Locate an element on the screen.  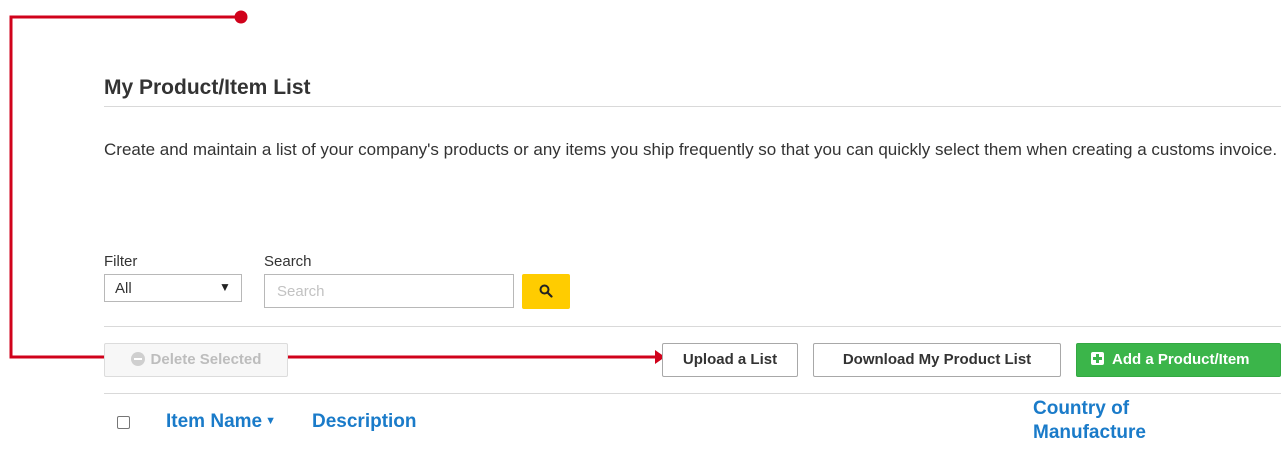
column-header-item-name: Item Name ▼ is located at coordinates (221, 422).